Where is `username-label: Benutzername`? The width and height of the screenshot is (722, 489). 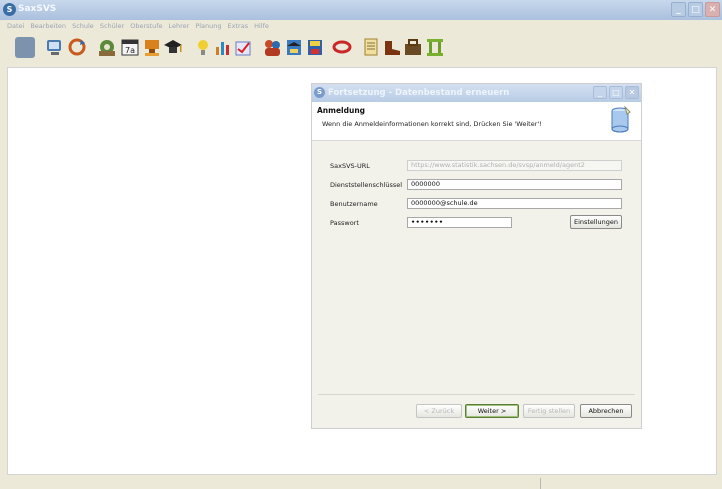 username-label: Benutzername is located at coordinates (354, 204).